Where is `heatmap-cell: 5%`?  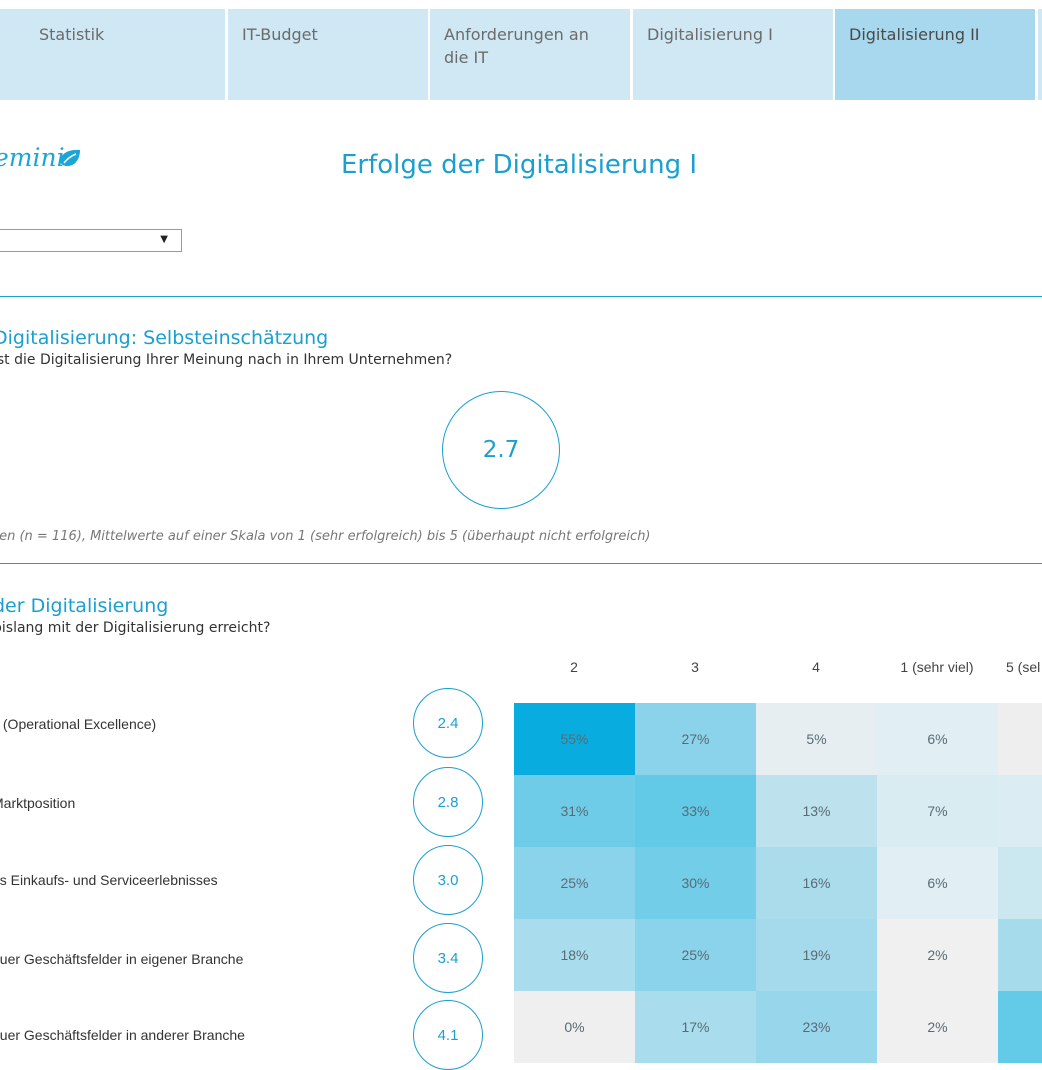
heatmap-cell: 5% is located at coordinates (816, 739).